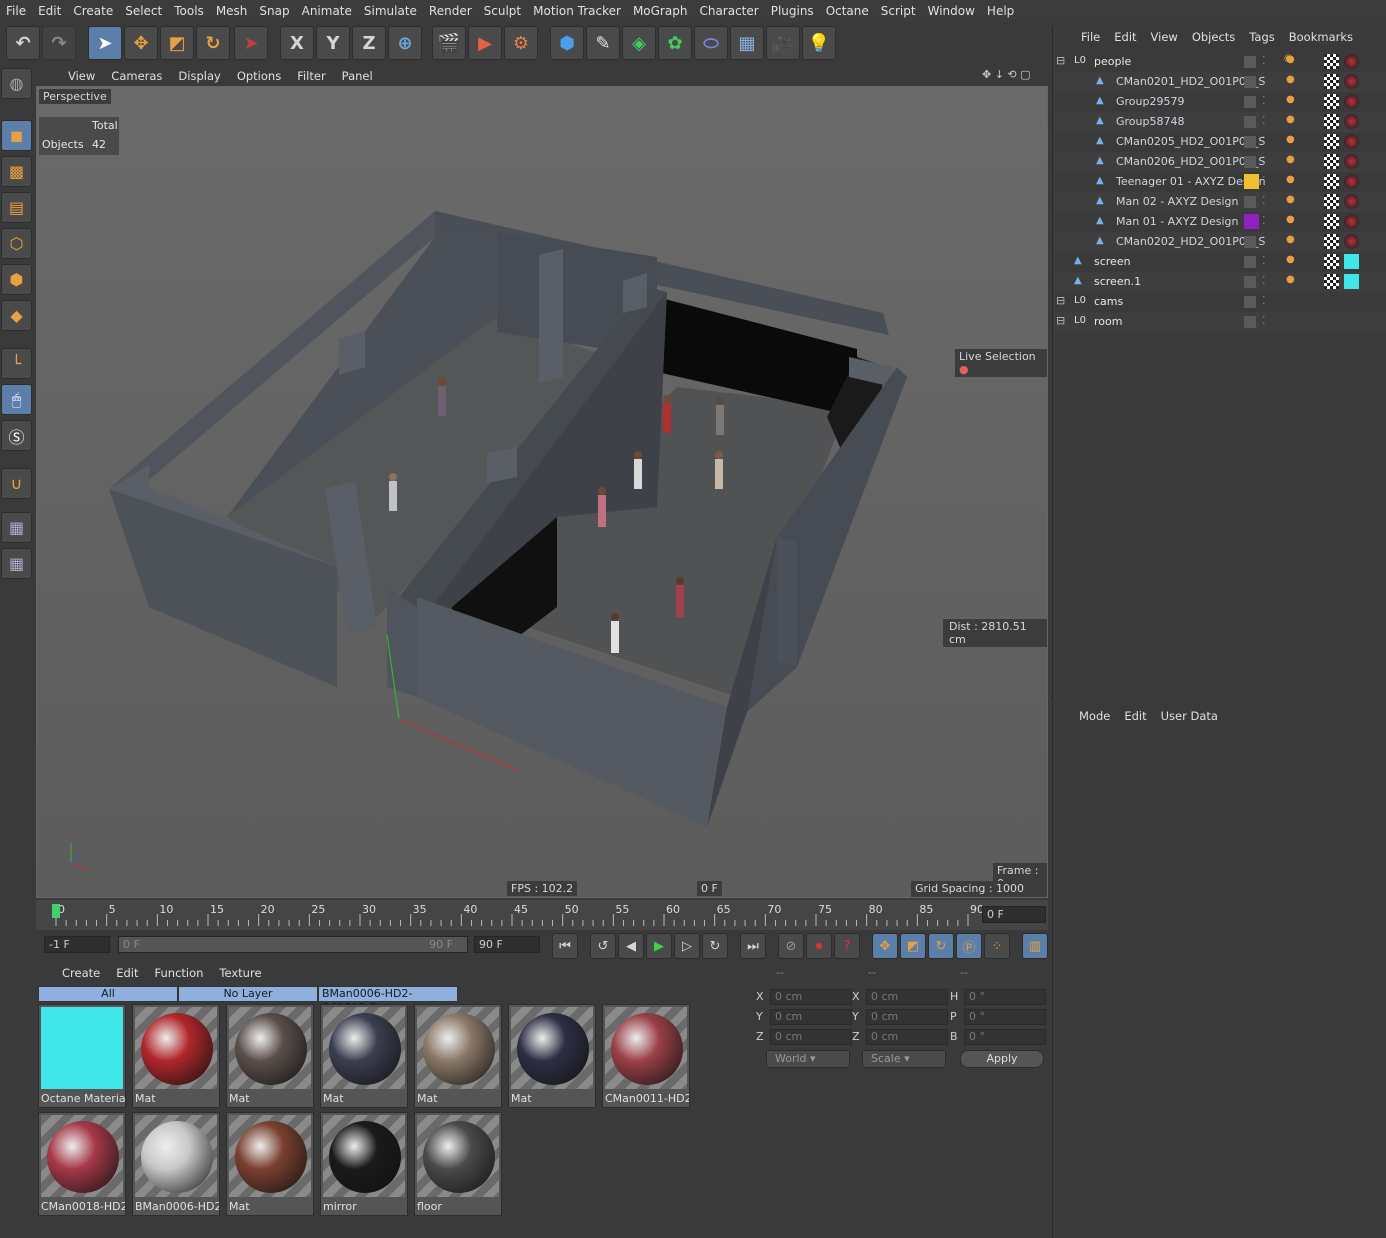  Describe the element at coordinates (1006, 74) in the screenshot. I see `viewport-nav-icons: ✥ ↓ ⟲ ▢` at that location.